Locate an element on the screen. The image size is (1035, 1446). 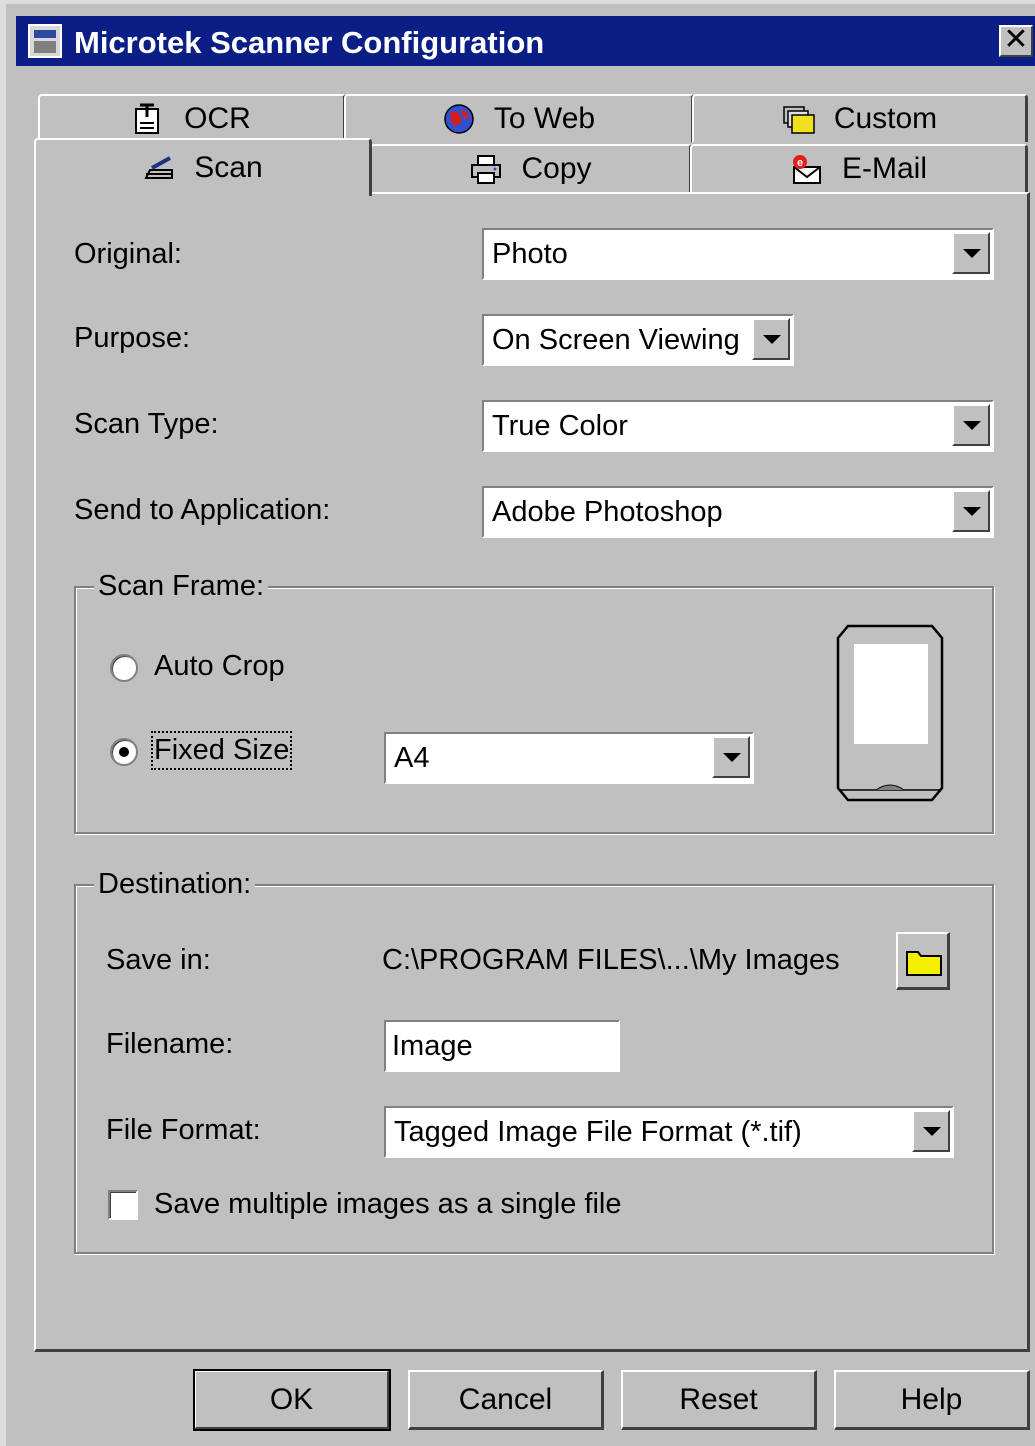
frame-size-select: A4 is located at coordinates (569, 758).